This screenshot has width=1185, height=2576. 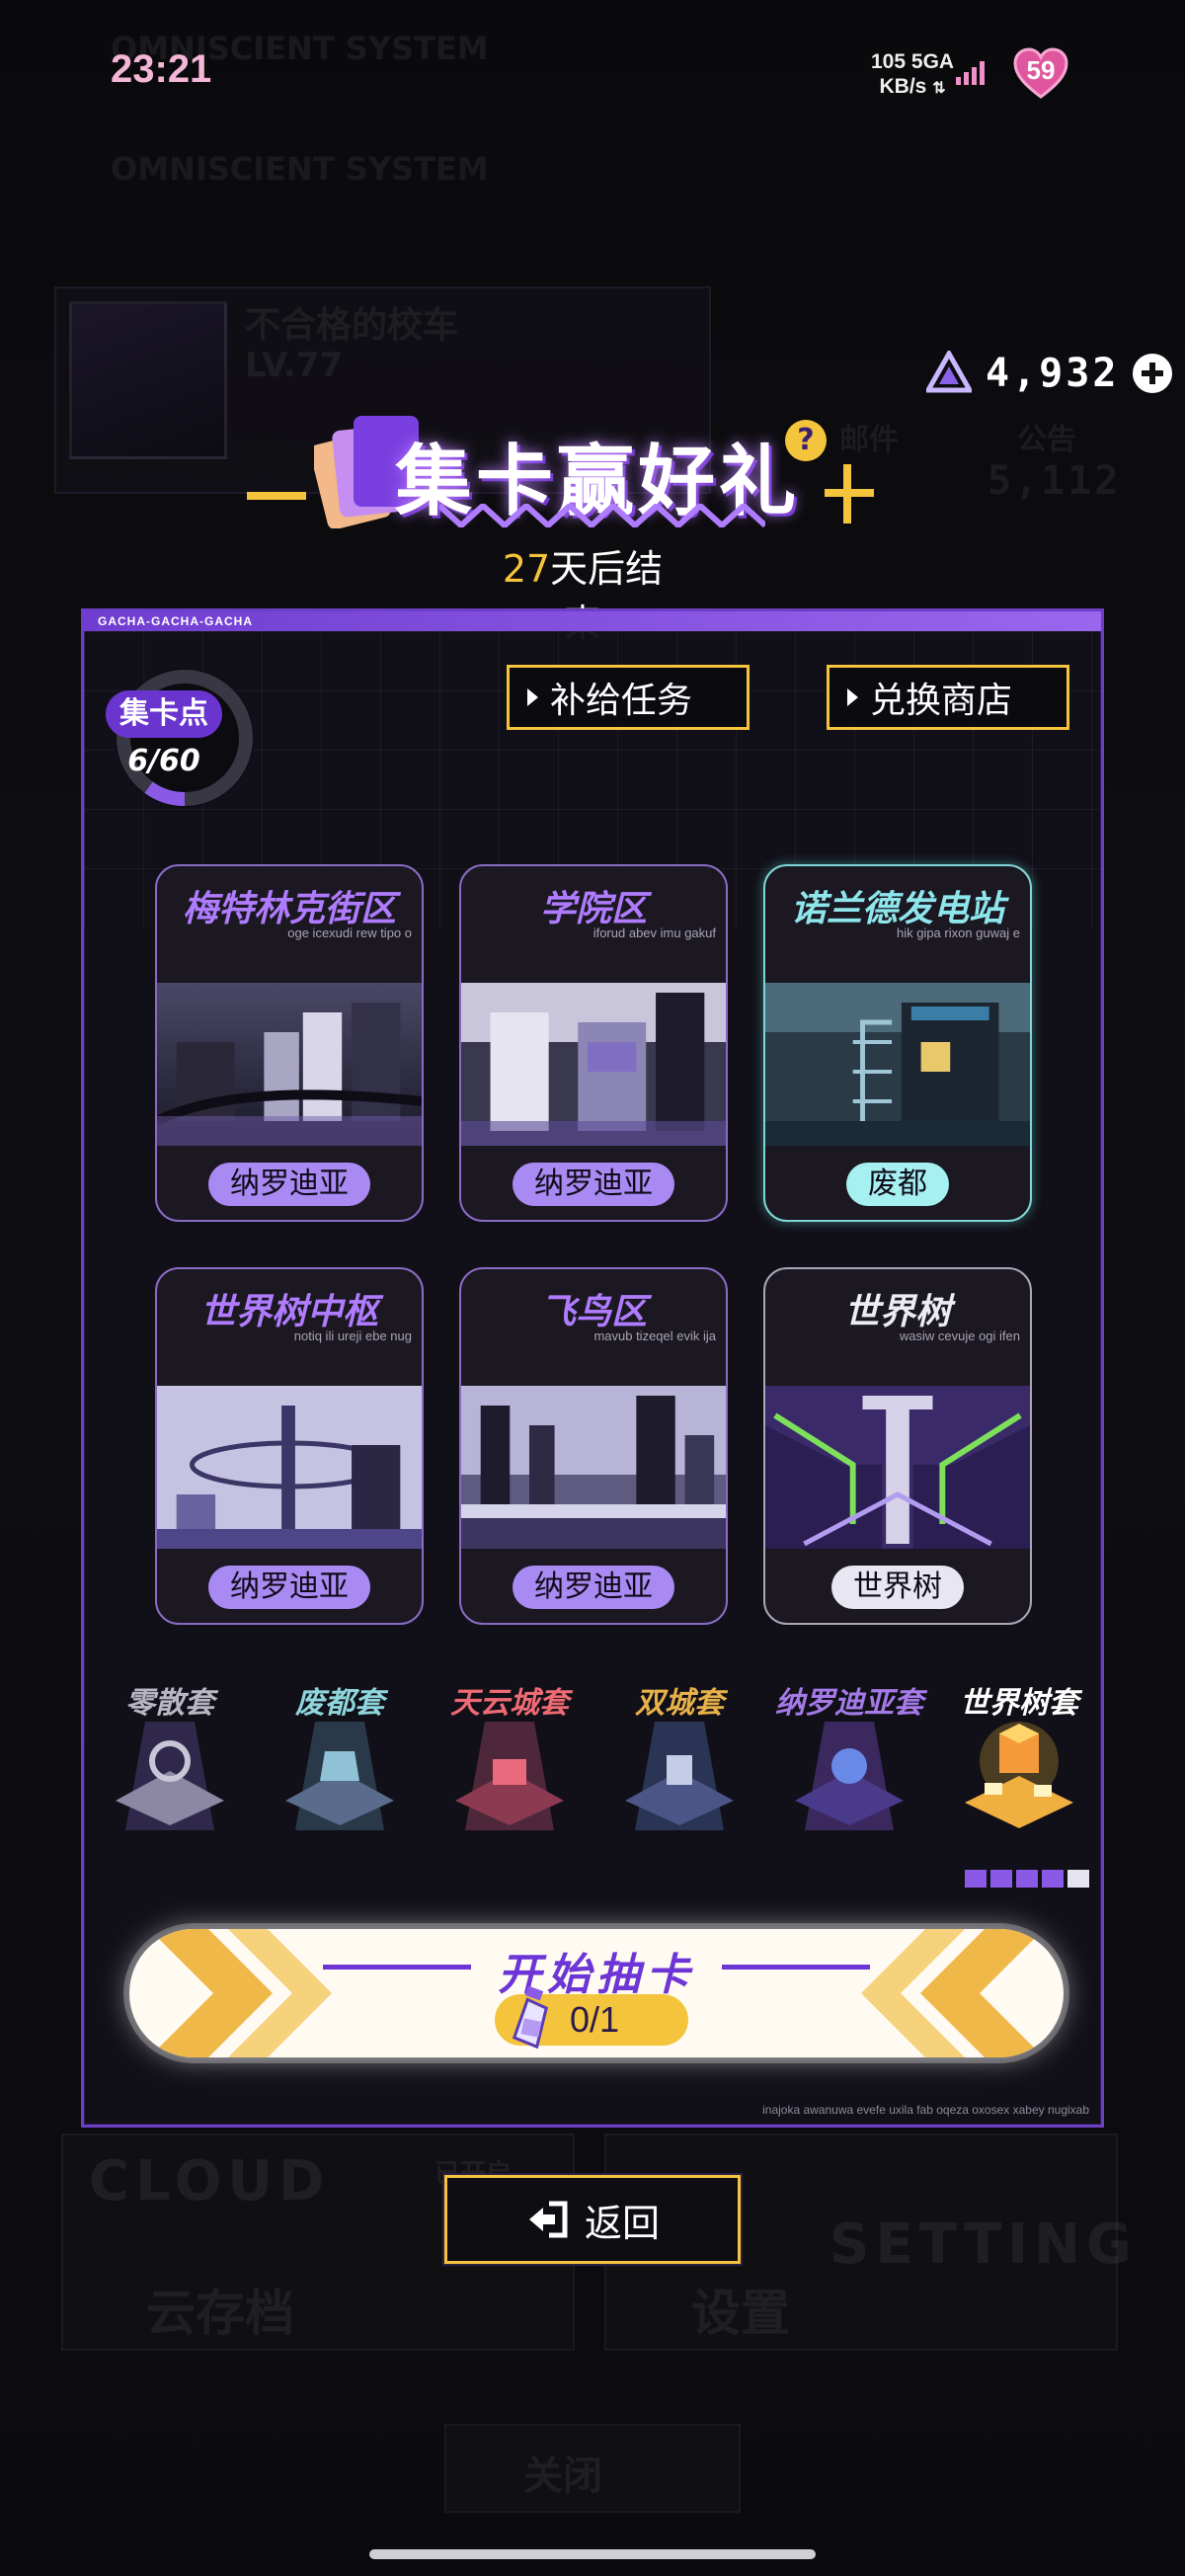 I want to click on district-subtitle: hik gipa rixon guwaj e, so click(x=958, y=933).